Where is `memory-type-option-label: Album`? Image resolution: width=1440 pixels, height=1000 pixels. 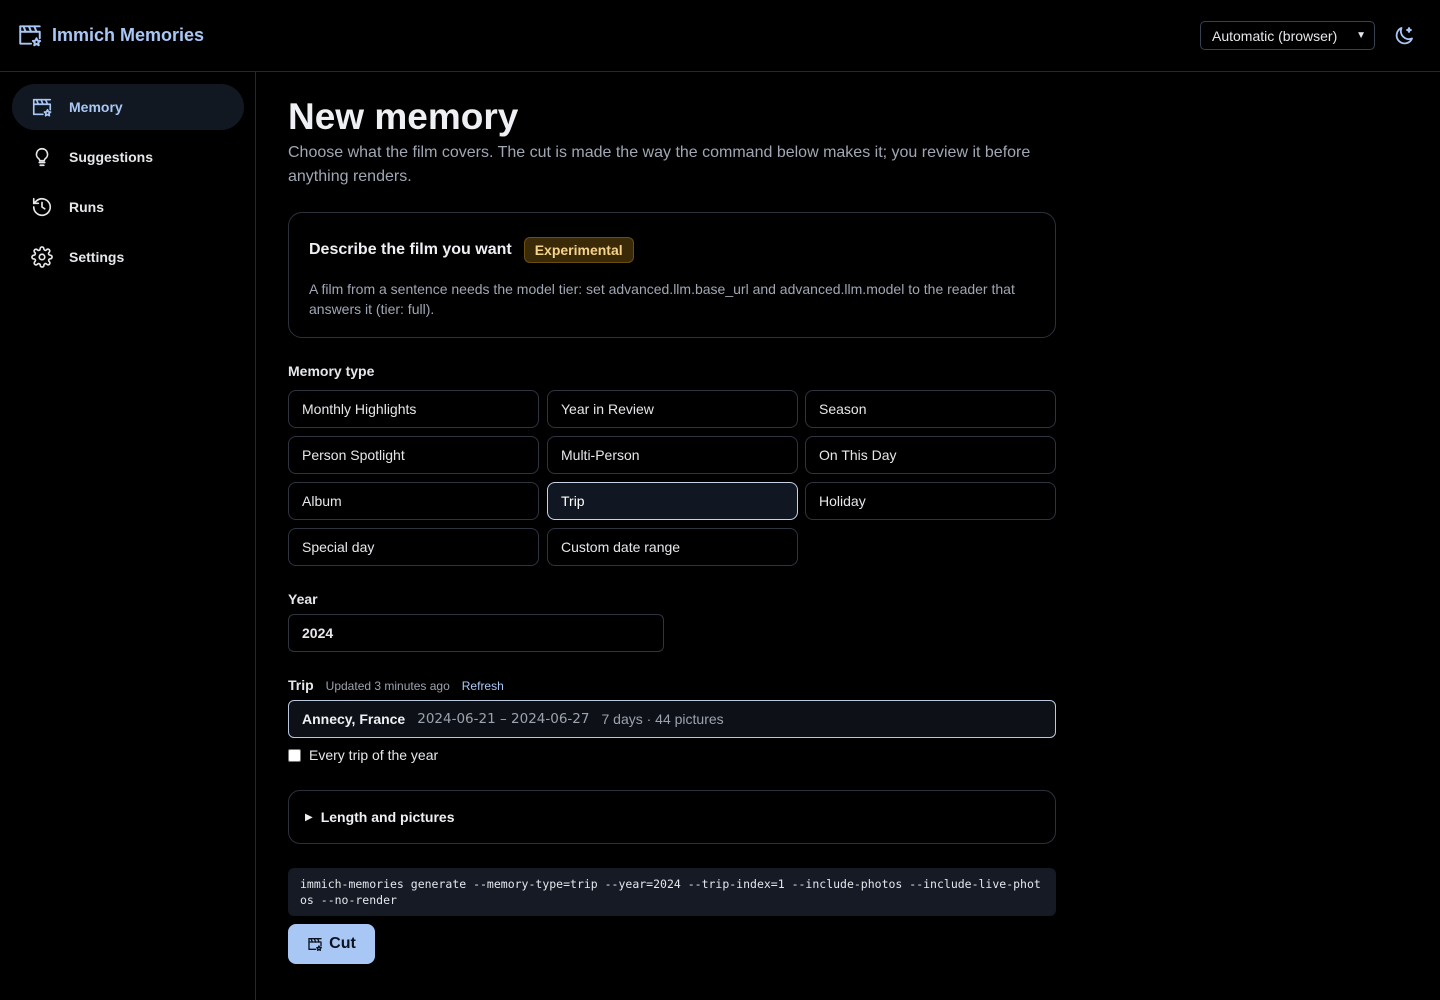 memory-type-option-label: Album is located at coordinates (322, 501).